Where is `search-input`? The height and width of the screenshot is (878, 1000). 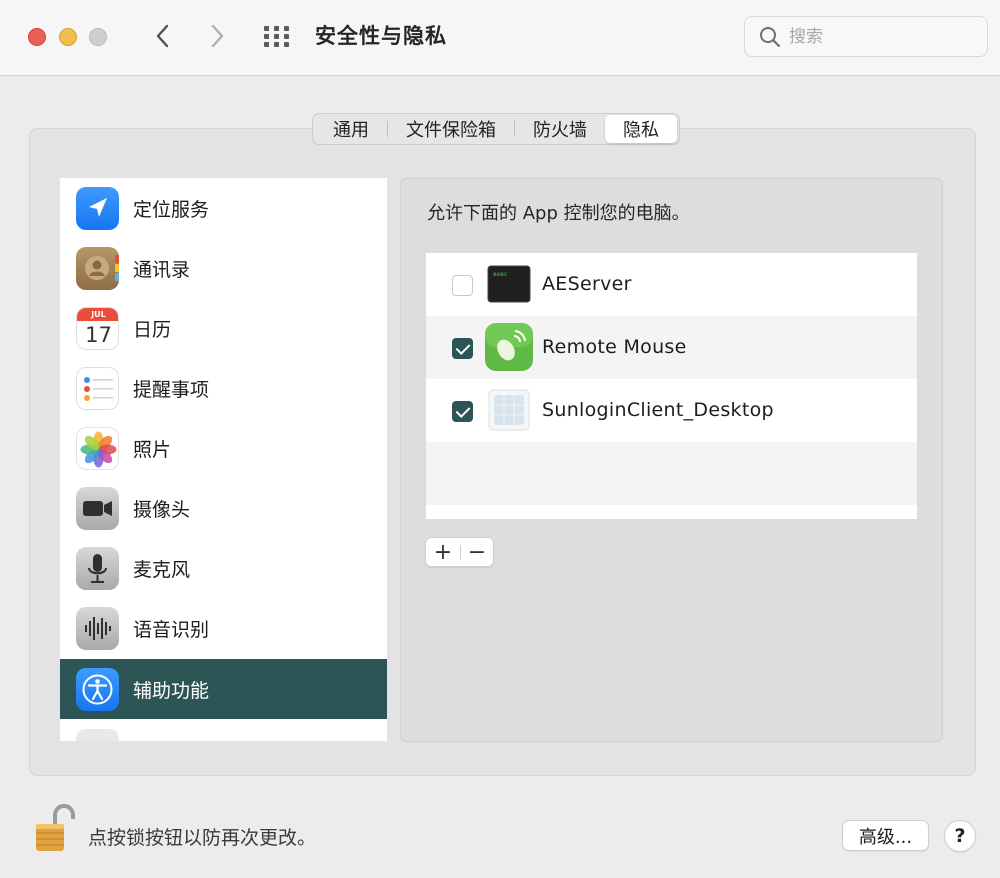 search-input is located at coordinates (879, 37).